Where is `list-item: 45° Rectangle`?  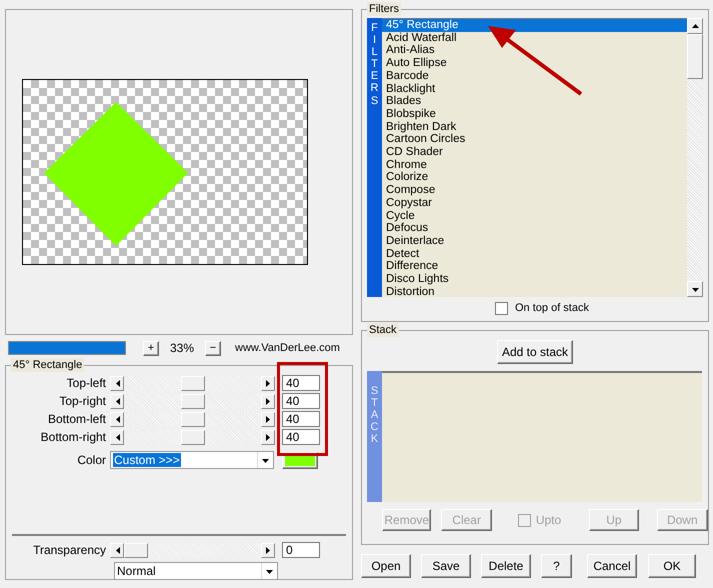 list-item: 45° Rectangle is located at coordinates (534, 25).